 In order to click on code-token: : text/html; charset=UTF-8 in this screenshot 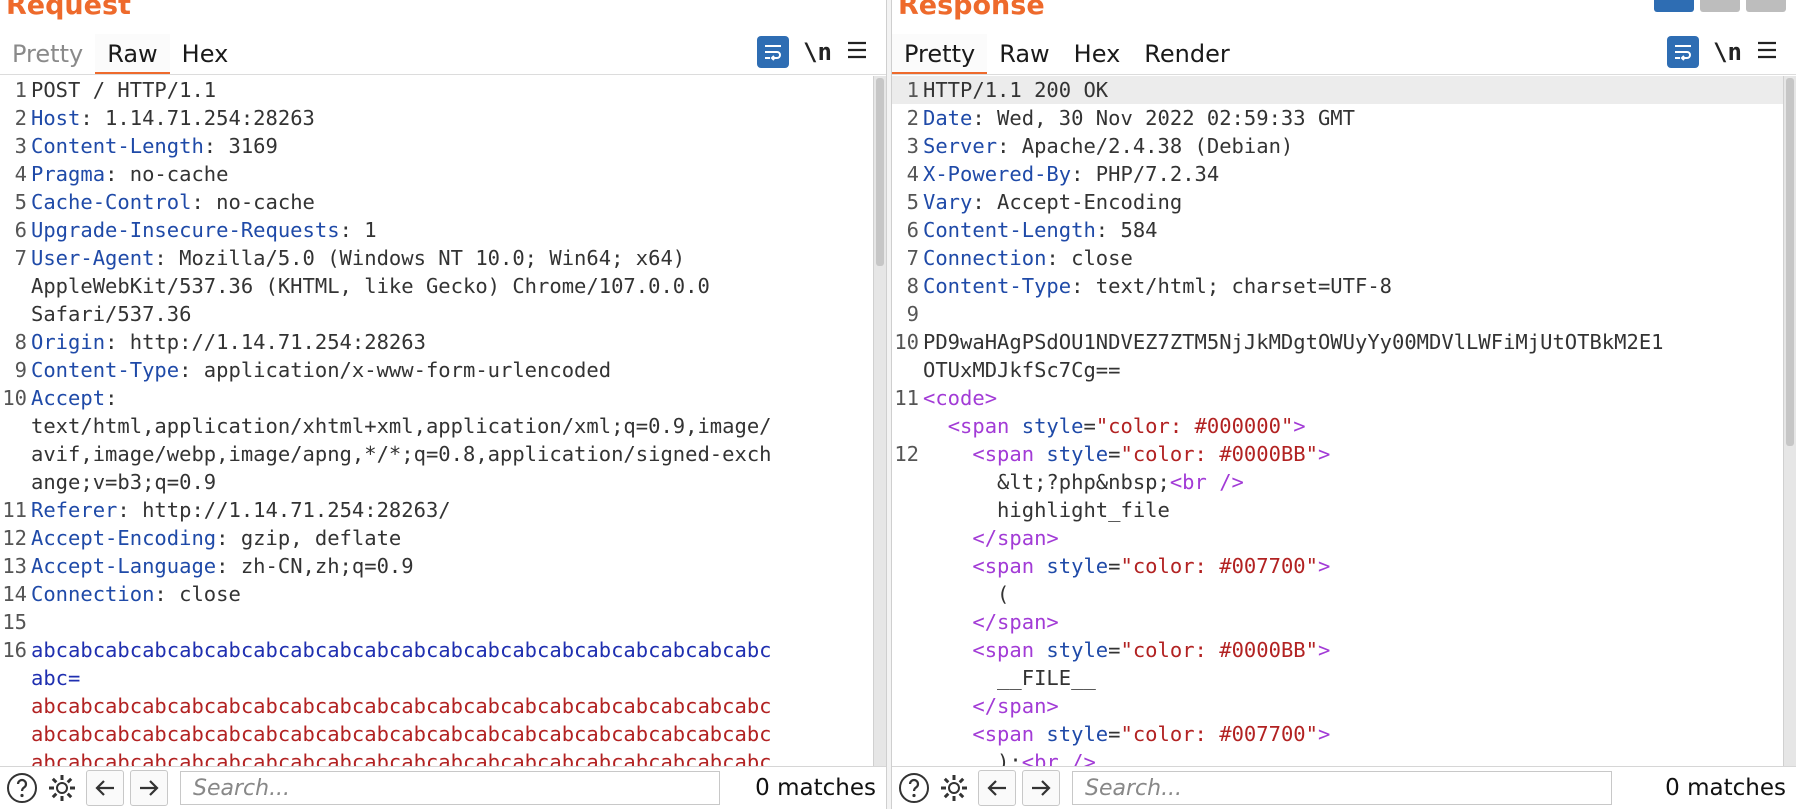, I will do `click(1232, 286)`.